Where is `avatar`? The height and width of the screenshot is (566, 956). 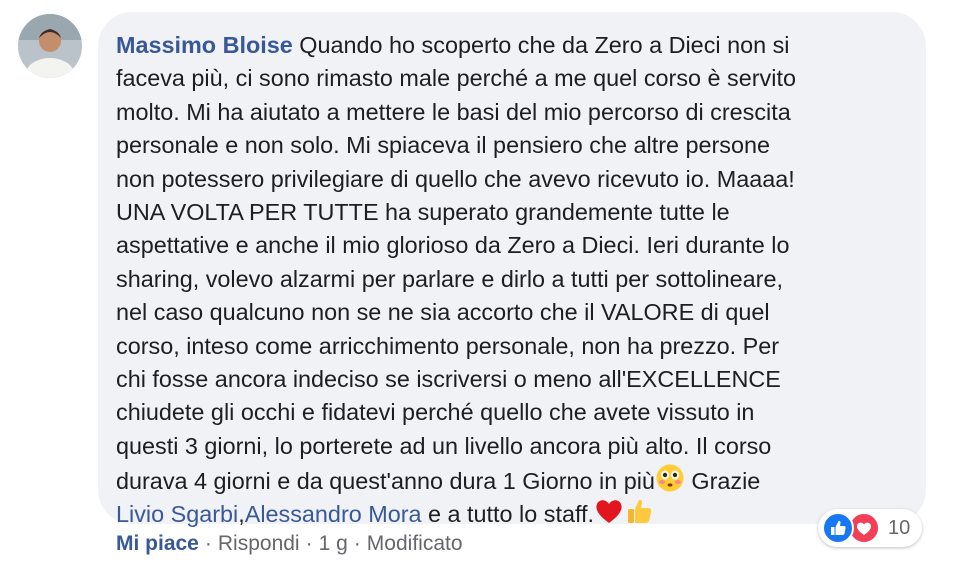 avatar is located at coordinates (50, 46).